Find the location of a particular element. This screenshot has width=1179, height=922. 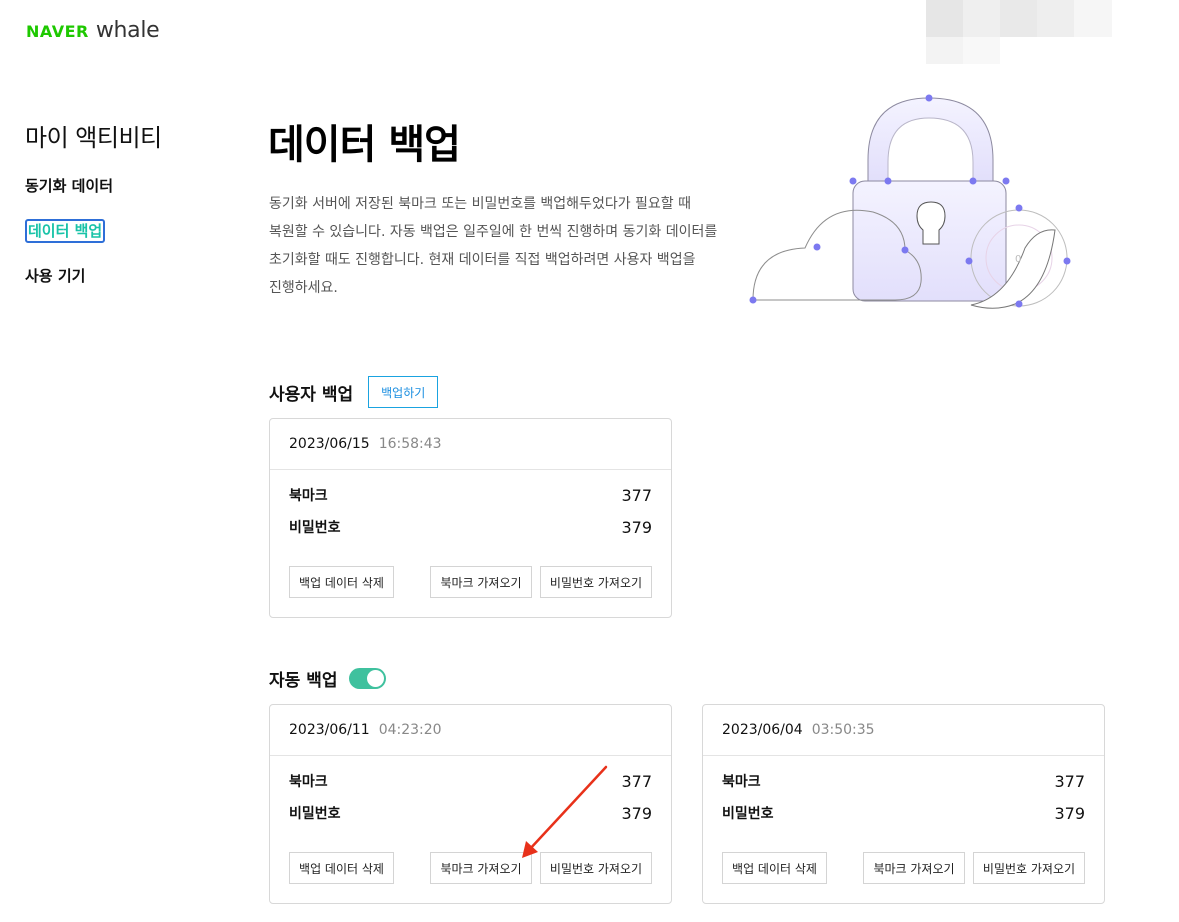

backup-date: 2023/06/04 is located at coordinates (762, 730).